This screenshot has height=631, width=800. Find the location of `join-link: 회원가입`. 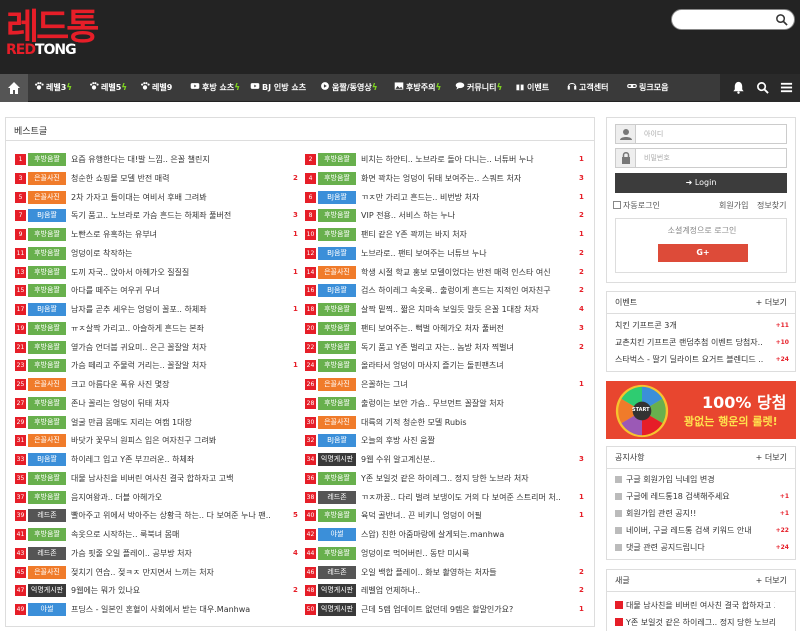

join-link: 회원가입 is located at coordinates (733, 205).